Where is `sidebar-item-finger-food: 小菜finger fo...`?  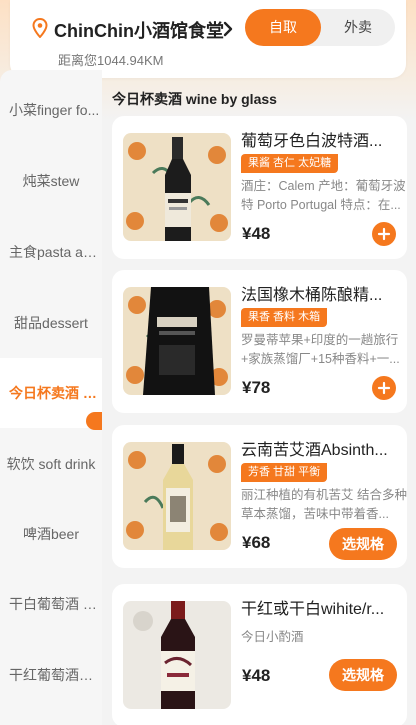
sidebar-item-finger-food: 小菜finger fo... is located at coordinates (51, 110).